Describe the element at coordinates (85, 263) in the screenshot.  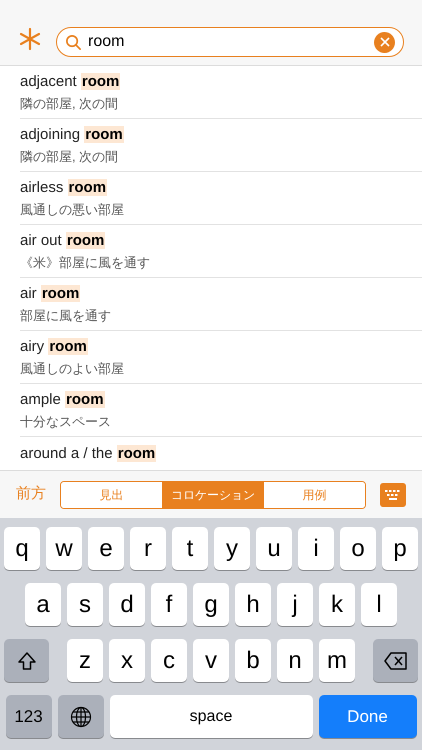
I see `translation-text: 《米》部屋に風を通す` at that location.